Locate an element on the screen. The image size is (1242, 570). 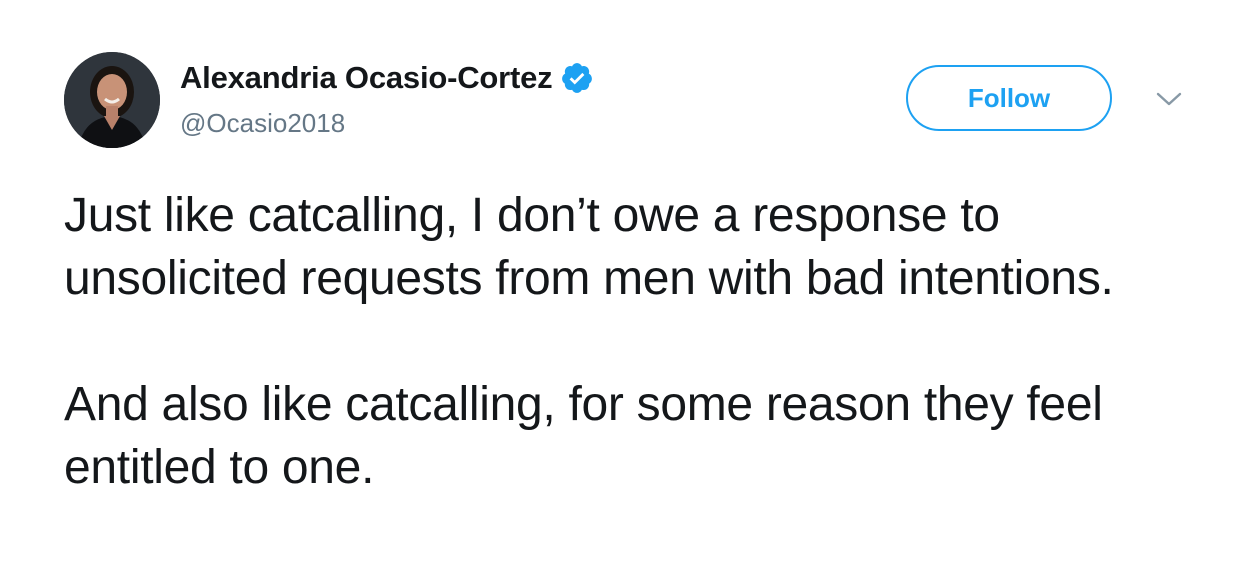
profile-photo-icon is located at coordinates (112, 100).